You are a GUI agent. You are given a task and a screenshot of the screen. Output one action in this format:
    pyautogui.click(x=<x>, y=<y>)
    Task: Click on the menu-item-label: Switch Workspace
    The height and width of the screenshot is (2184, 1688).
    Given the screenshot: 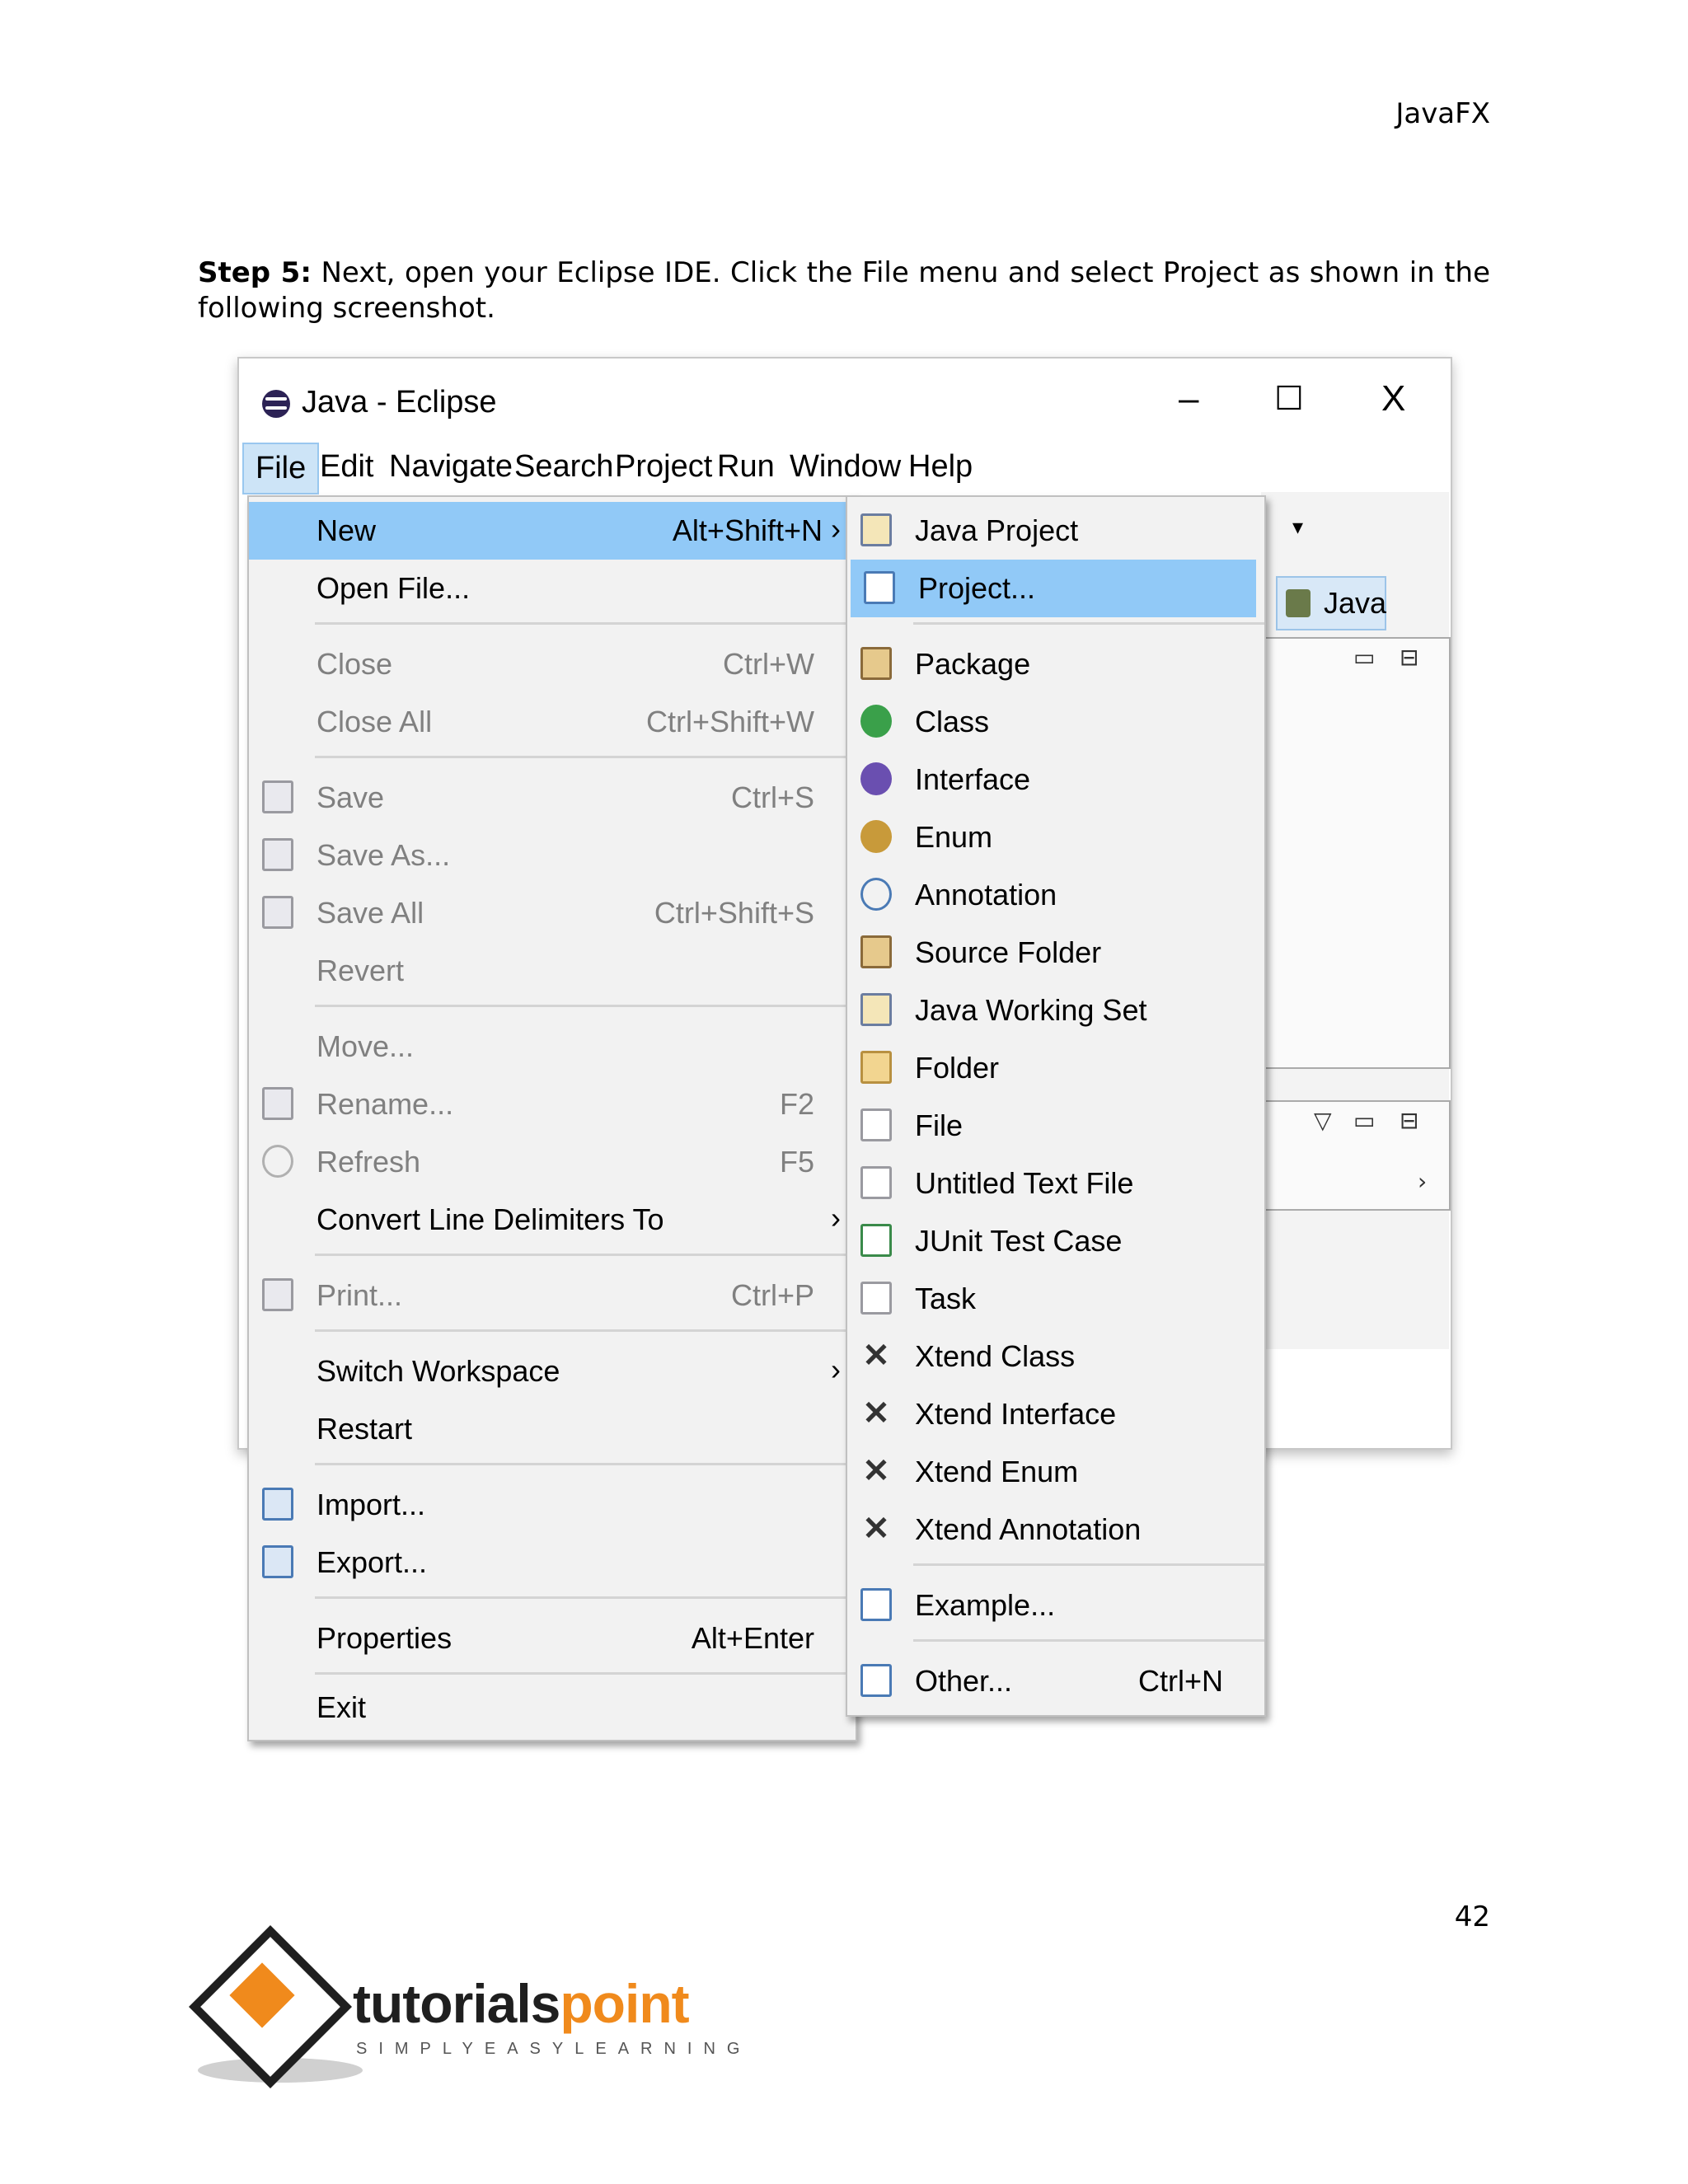 What is the action you would take?
    pyautogui.click(x=438, y=1371)
    